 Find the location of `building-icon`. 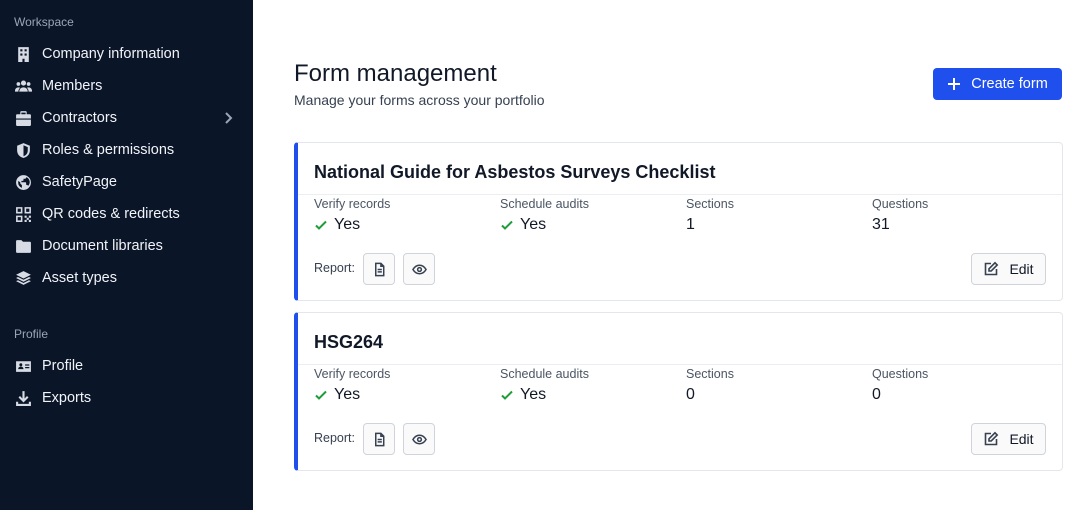

building-icon is located at coordinates (23, 54).